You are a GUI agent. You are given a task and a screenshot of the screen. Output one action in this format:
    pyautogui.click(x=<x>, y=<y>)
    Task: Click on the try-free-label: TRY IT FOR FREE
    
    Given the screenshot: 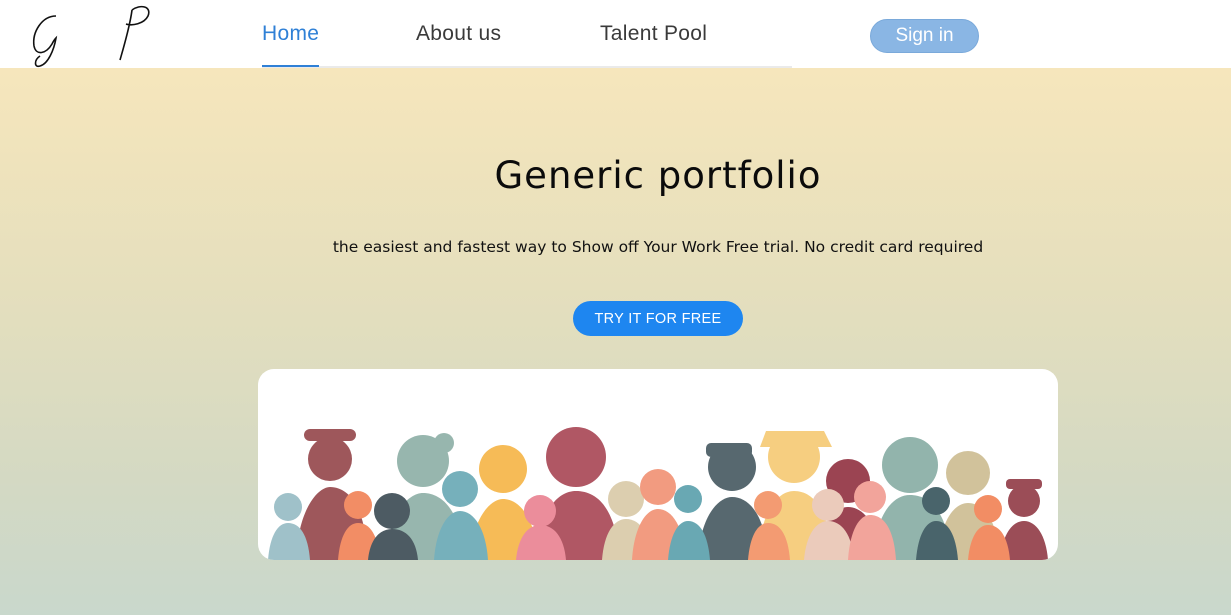 What is the action you would take?
    pyautogui.click(x=658, y=318)
    